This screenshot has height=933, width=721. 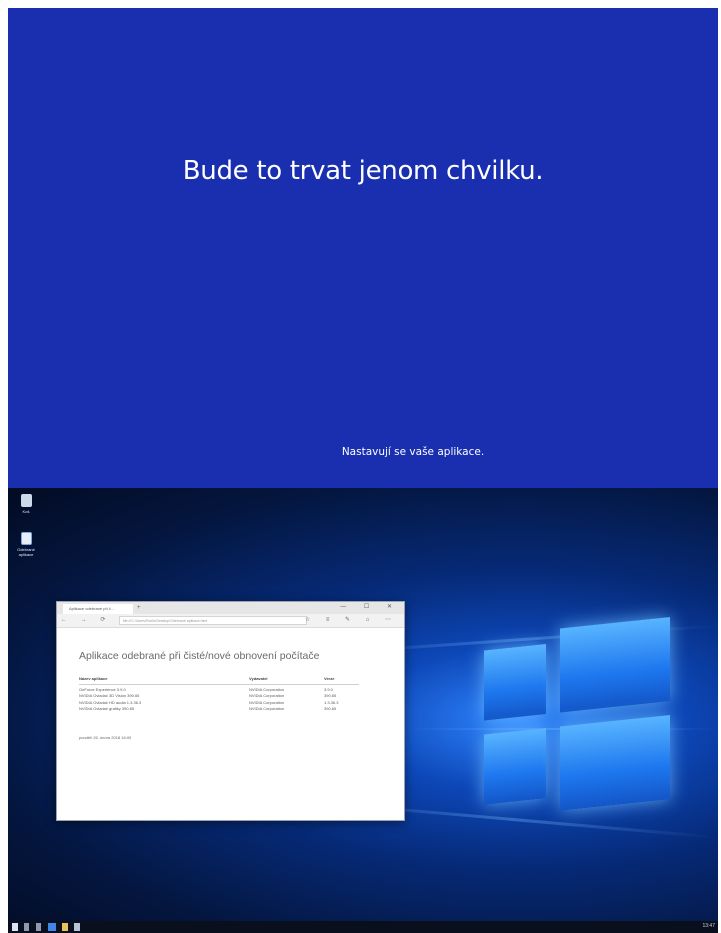 What do you see at coordinates (77, 927) in the screenshot?
I see `store-icon` at bounding box center [77, 927].